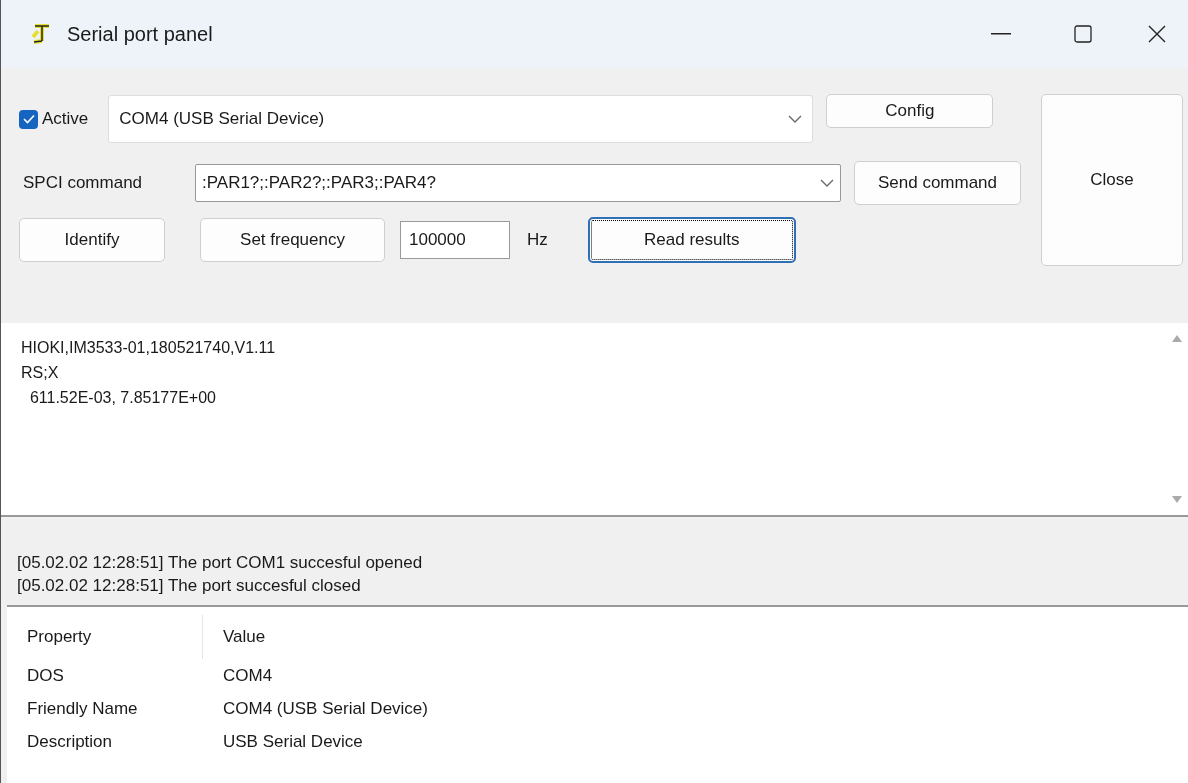 This screenshot has height=783, width=1188. What do you see at coordinates (70, 741) in the screenshot?
I see `table-cell: Description` at bounding box center [70, 741].